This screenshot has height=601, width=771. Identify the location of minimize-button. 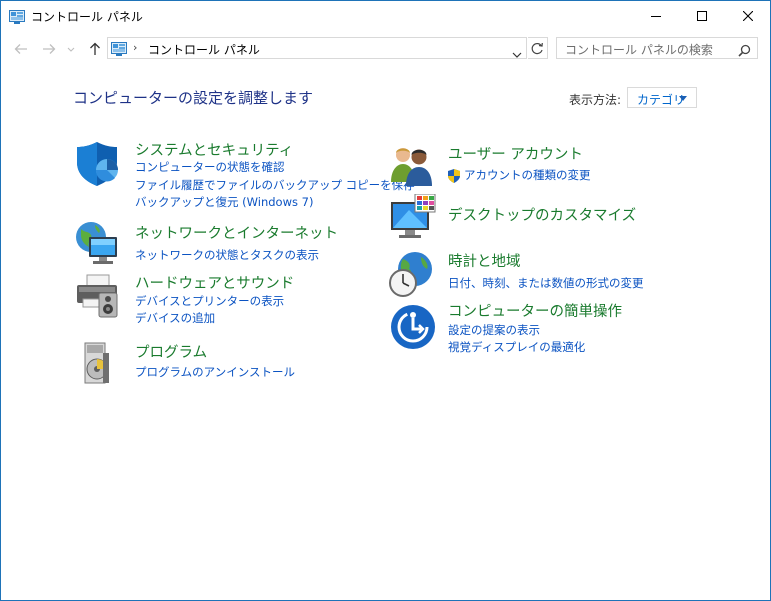
(656, 16).